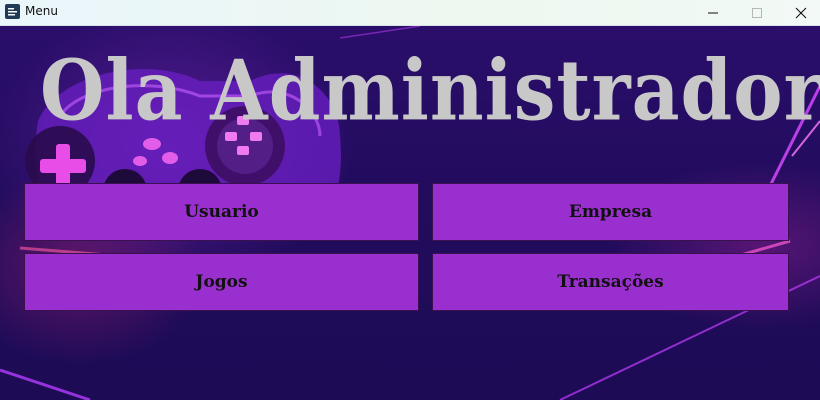 Image resolution: width=820 pixels, height=400 pixels. I want to click on usuario-button: Usuario, so click(221, 212).